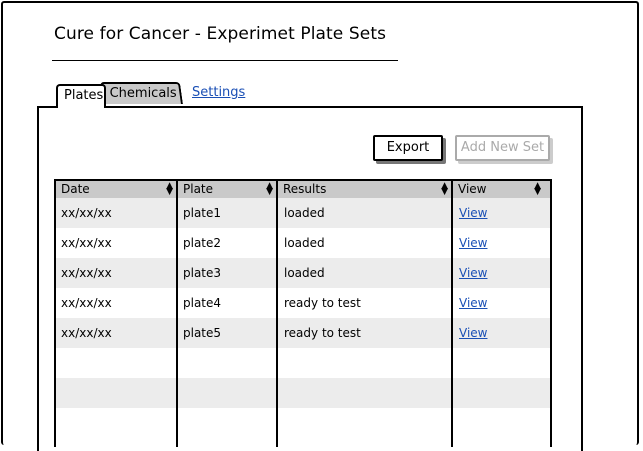  I want to click on title-divider, so click(225, 60).